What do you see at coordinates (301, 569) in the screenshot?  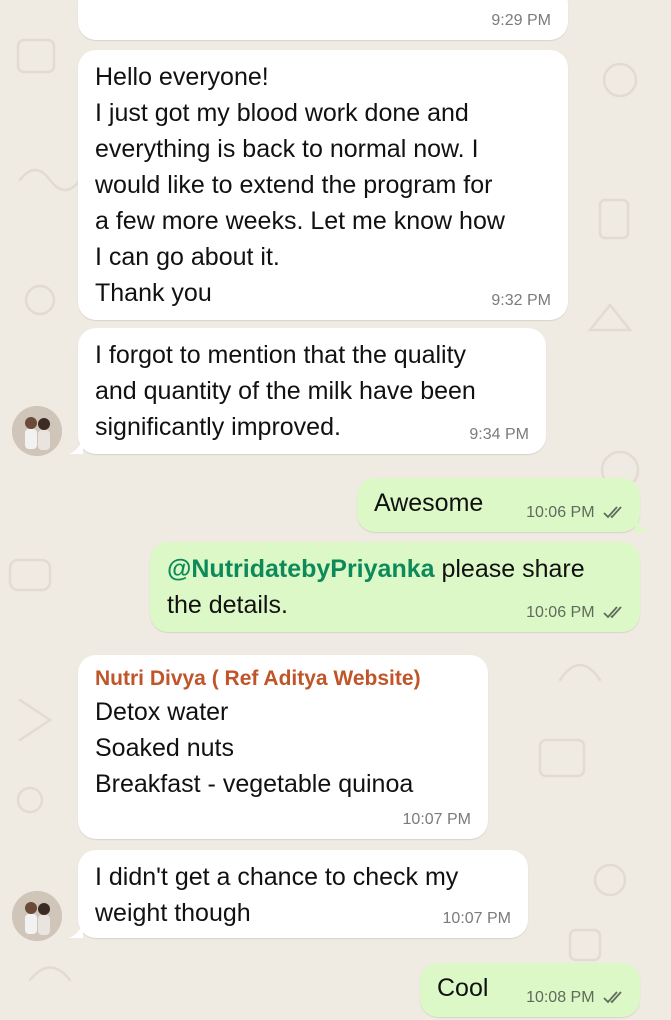 I see `mention-link: @NutridatebyPriyanka` at bounding box center [301, 569].